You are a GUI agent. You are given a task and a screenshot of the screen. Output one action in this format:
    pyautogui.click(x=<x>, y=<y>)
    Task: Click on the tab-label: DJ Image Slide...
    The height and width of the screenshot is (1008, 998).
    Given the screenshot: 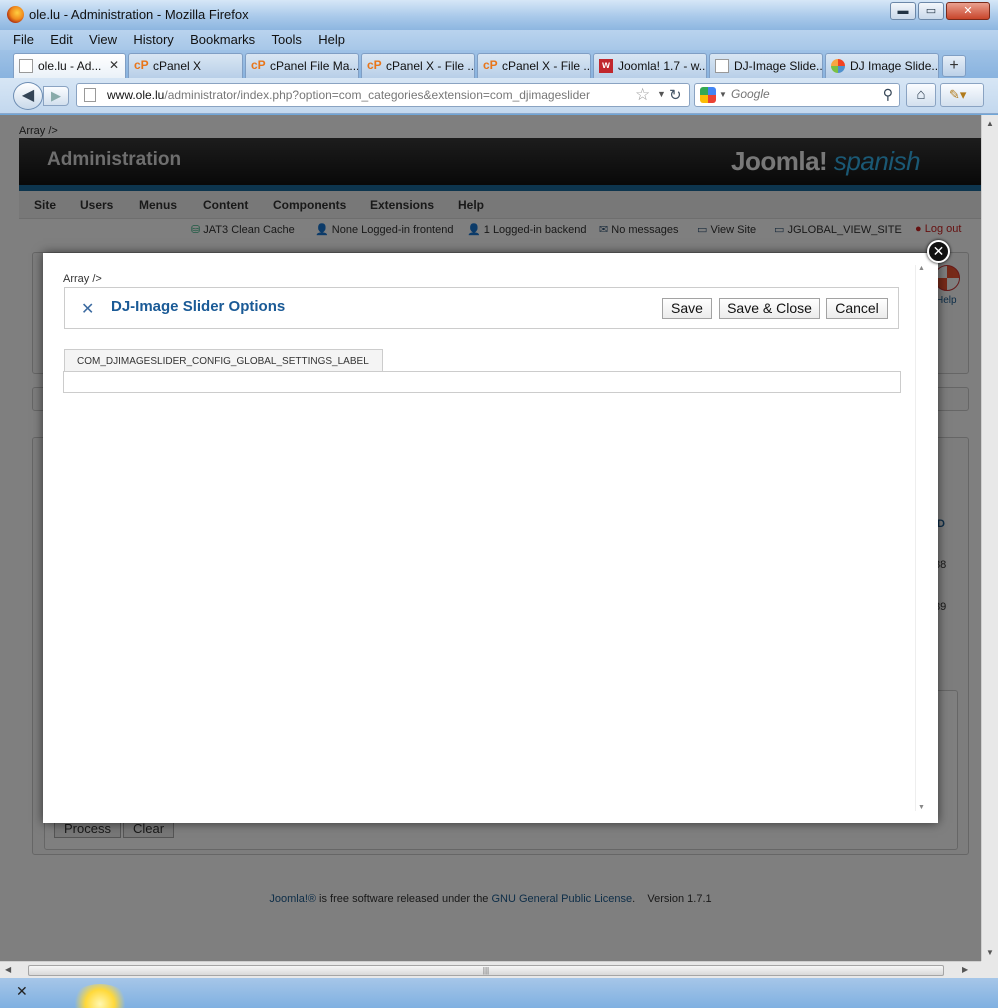 What is the action you would take?
    pyautogui.click(x=894, y=66)
    